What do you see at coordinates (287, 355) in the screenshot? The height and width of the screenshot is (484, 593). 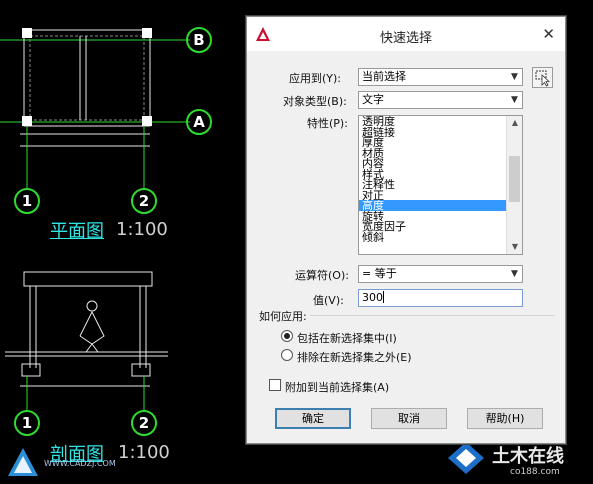 I see `radio-exclude` at bounding box center [287, 355].